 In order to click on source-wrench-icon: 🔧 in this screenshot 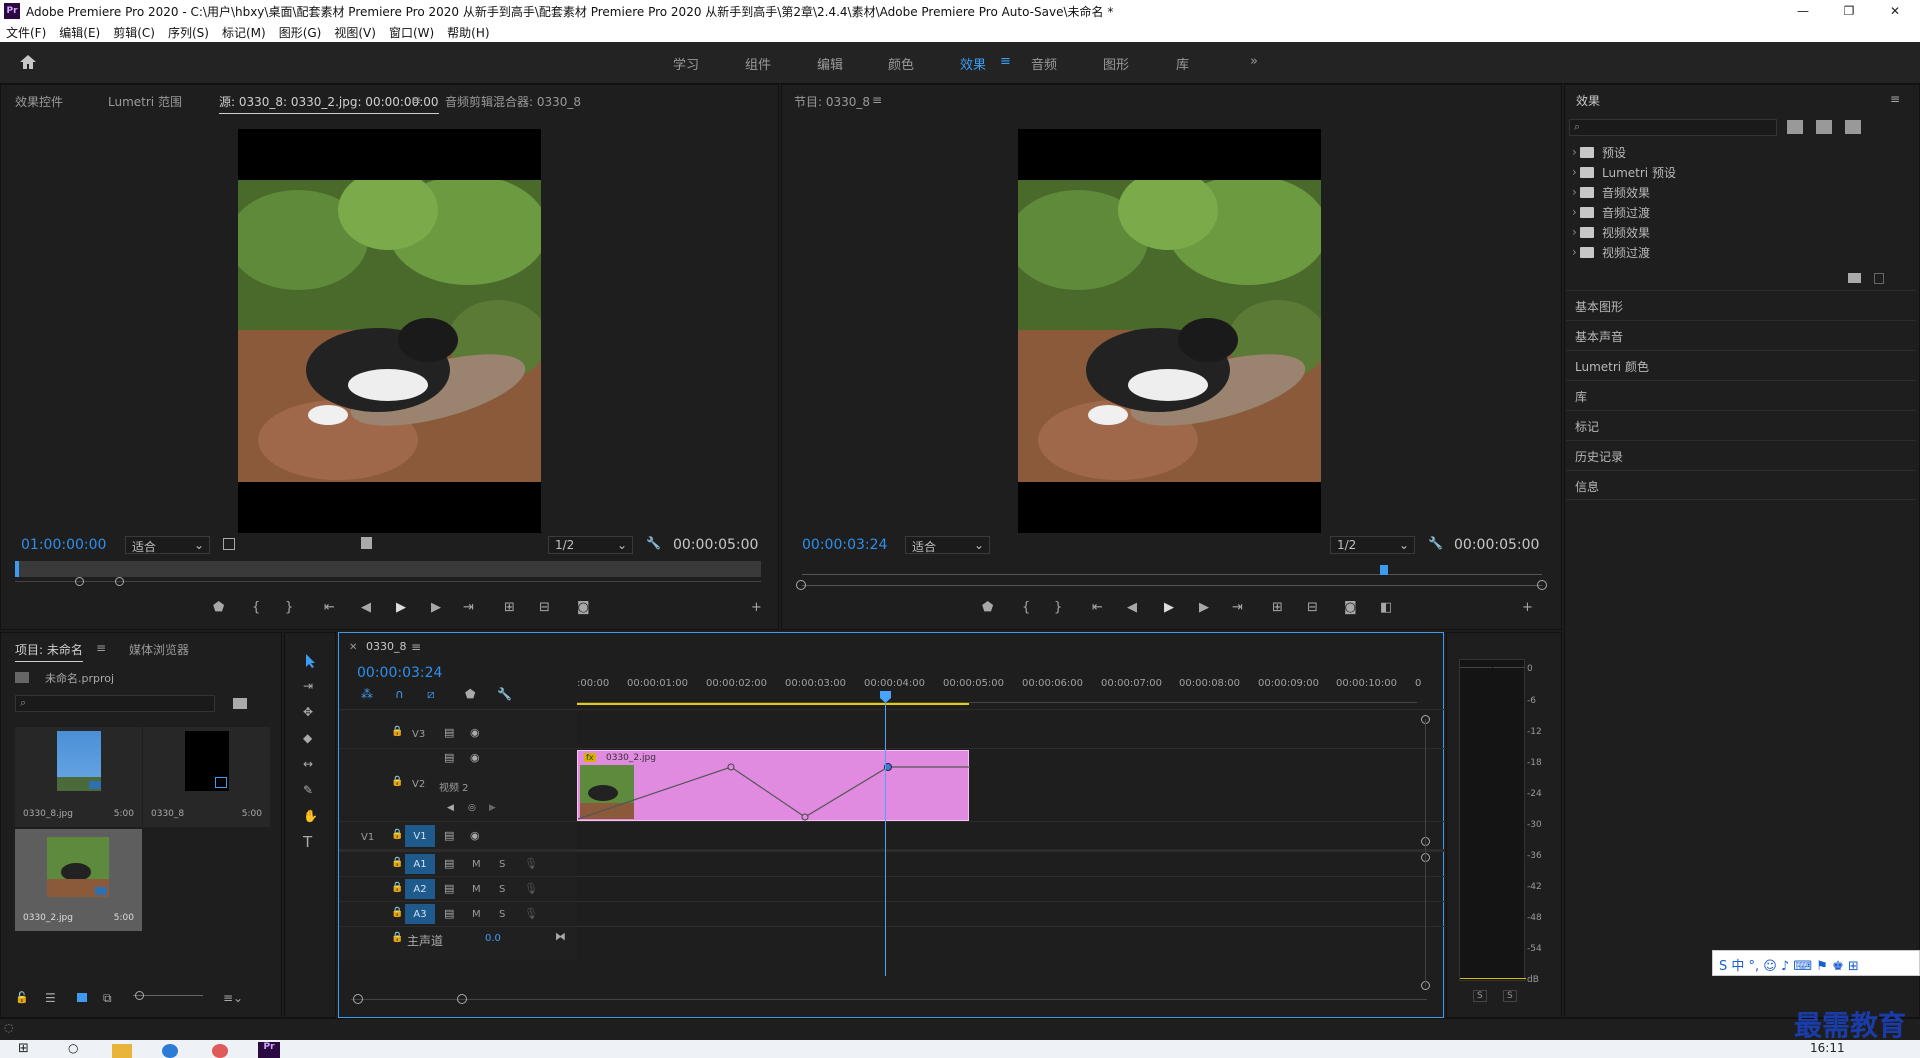, I will do `click(653, 543)`.